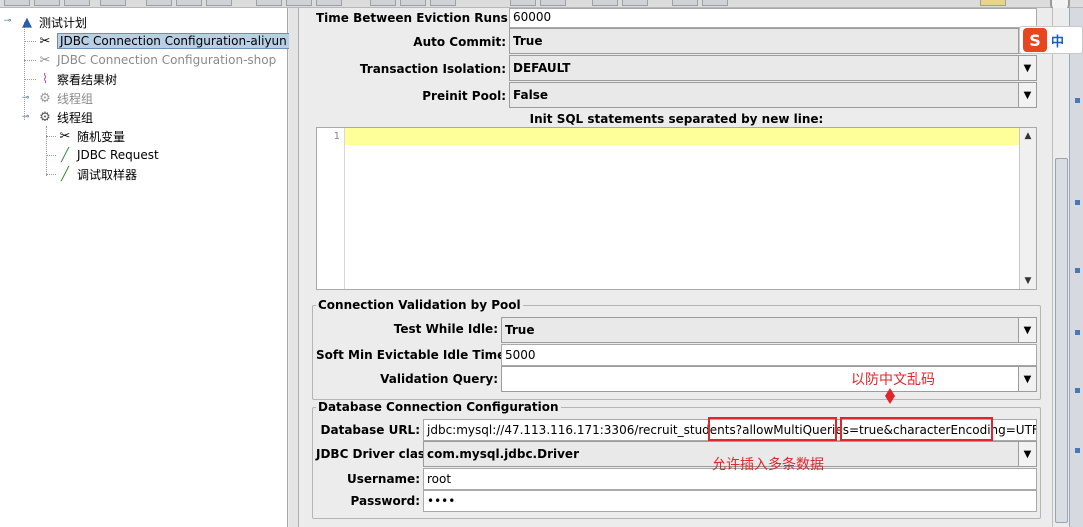 The image size is (1083, 527). What do you see at coordinates (528, 41) in the screenshot?
I see `auto-commit-value: True` at bounding box center [528, 41].